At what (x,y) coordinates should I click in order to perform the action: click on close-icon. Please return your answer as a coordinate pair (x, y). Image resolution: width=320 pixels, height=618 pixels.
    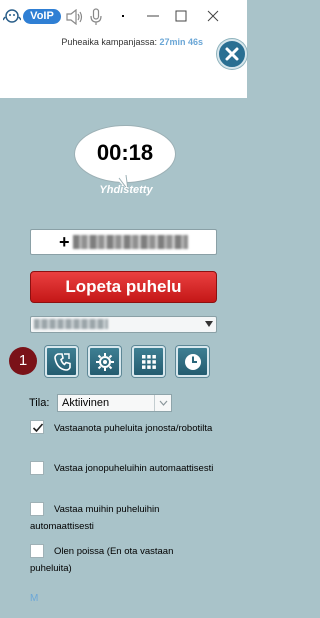
    Looking at the image, I should click on (232, 54).